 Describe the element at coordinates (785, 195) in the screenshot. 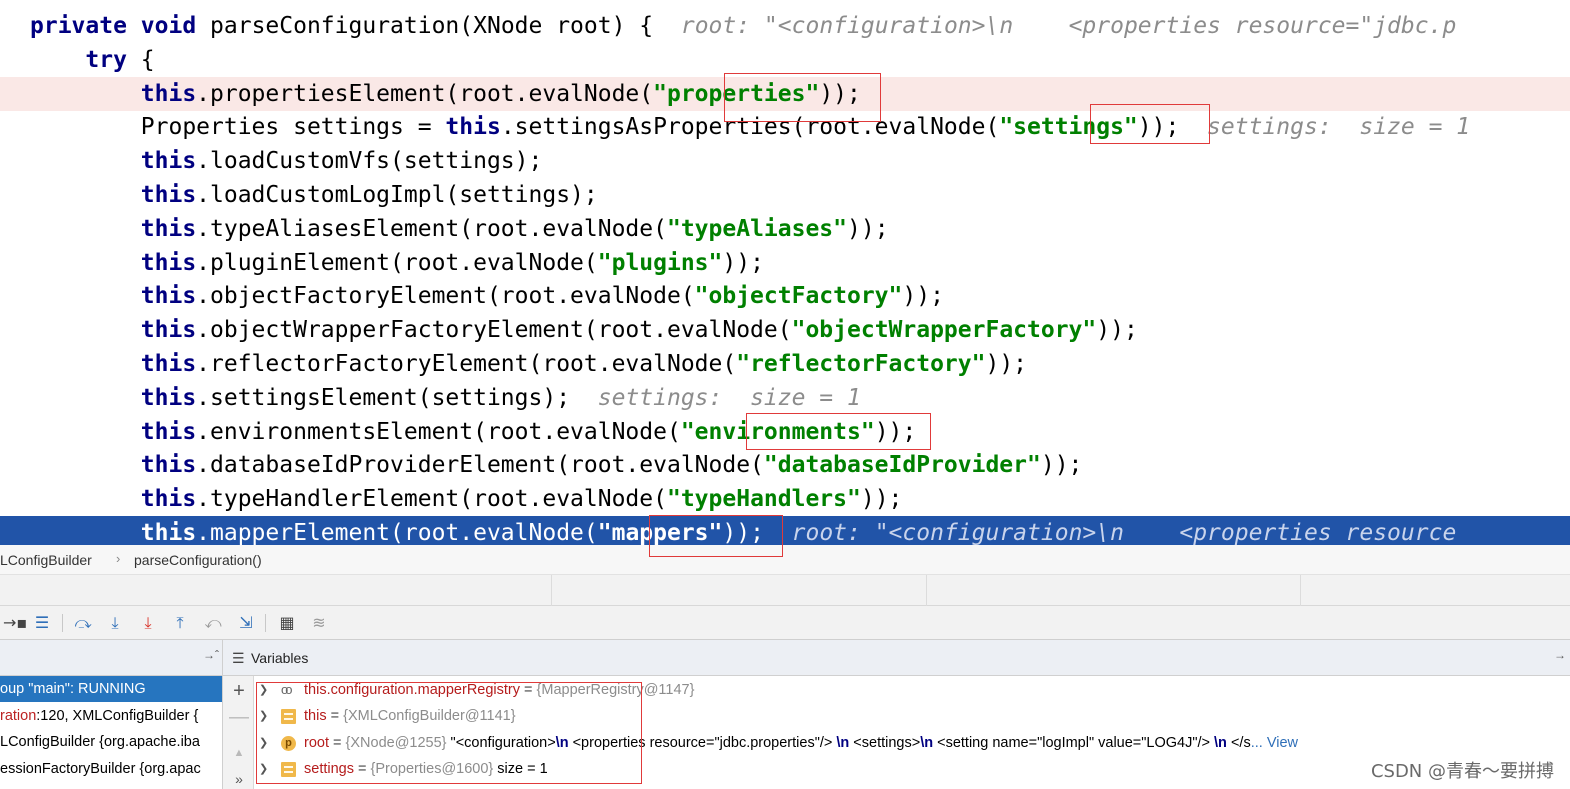

I see `code-line: this.loadCustomLogImpl(settings);` at that location.